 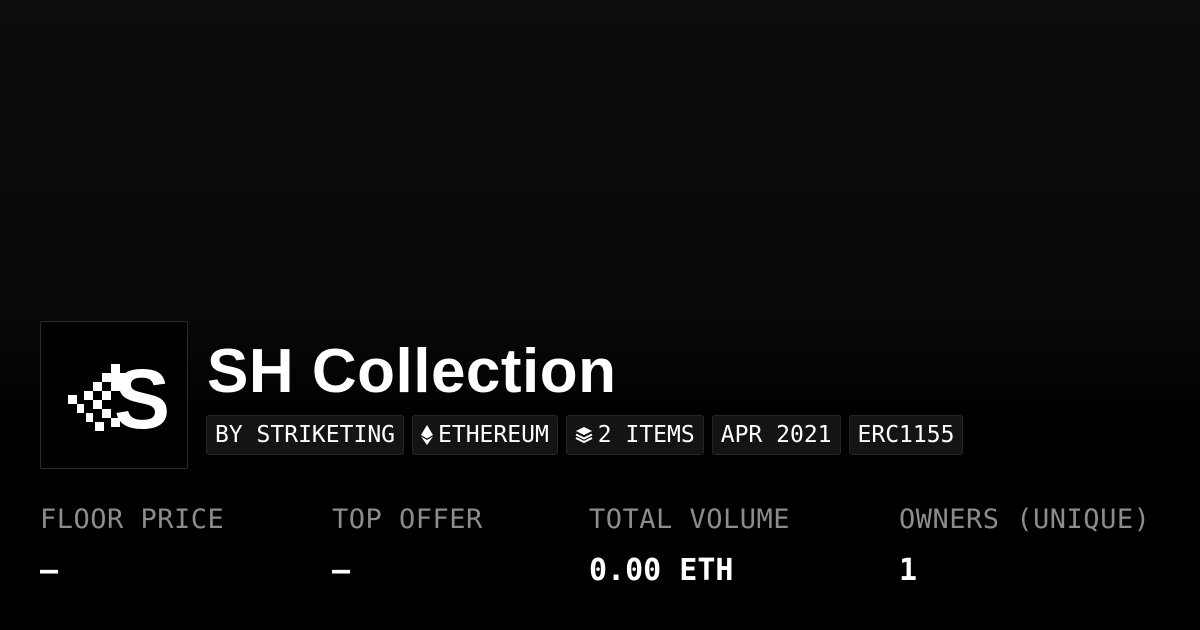 I want to click on collection-logo: S, so click(x=114, y=395).